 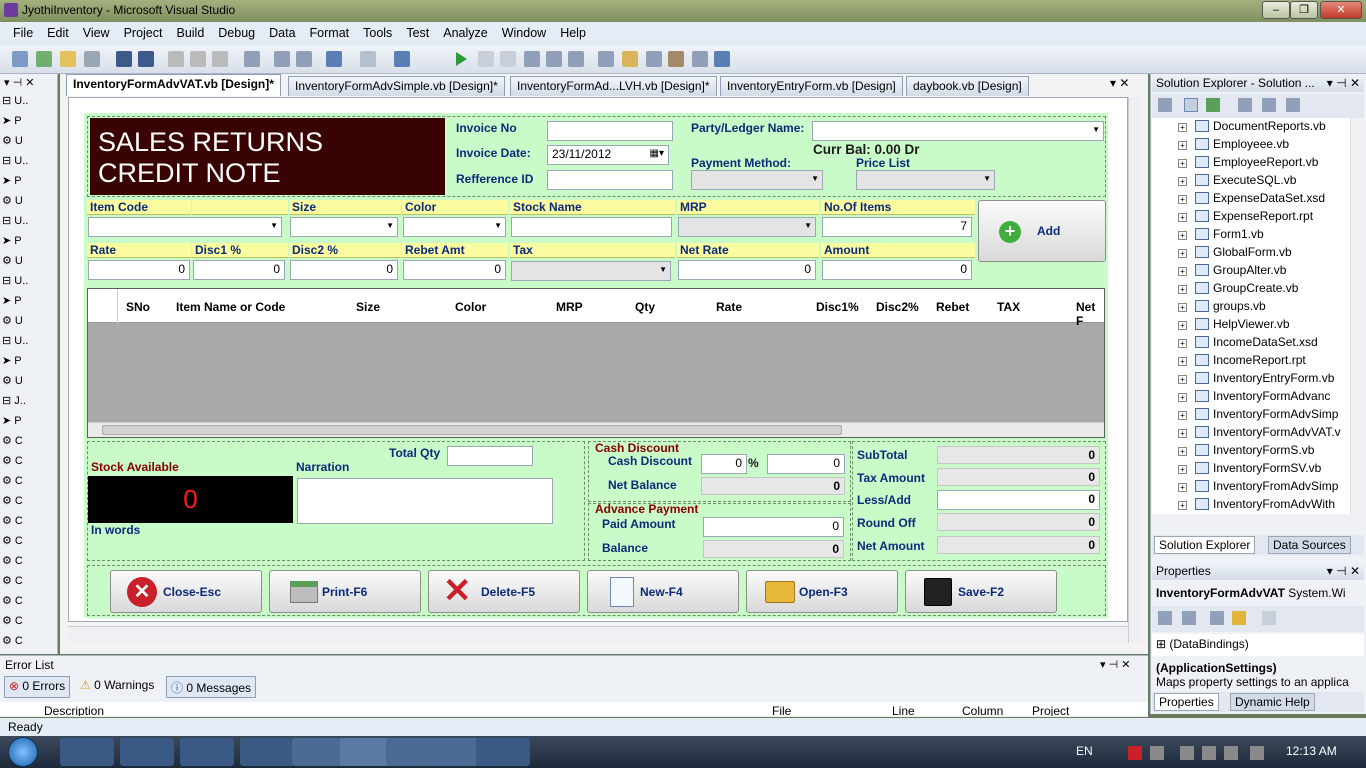 What do you see at coordinates (532, 59) in the screenshot?
I see `step-into-icon` at bounding box center [532, 59].